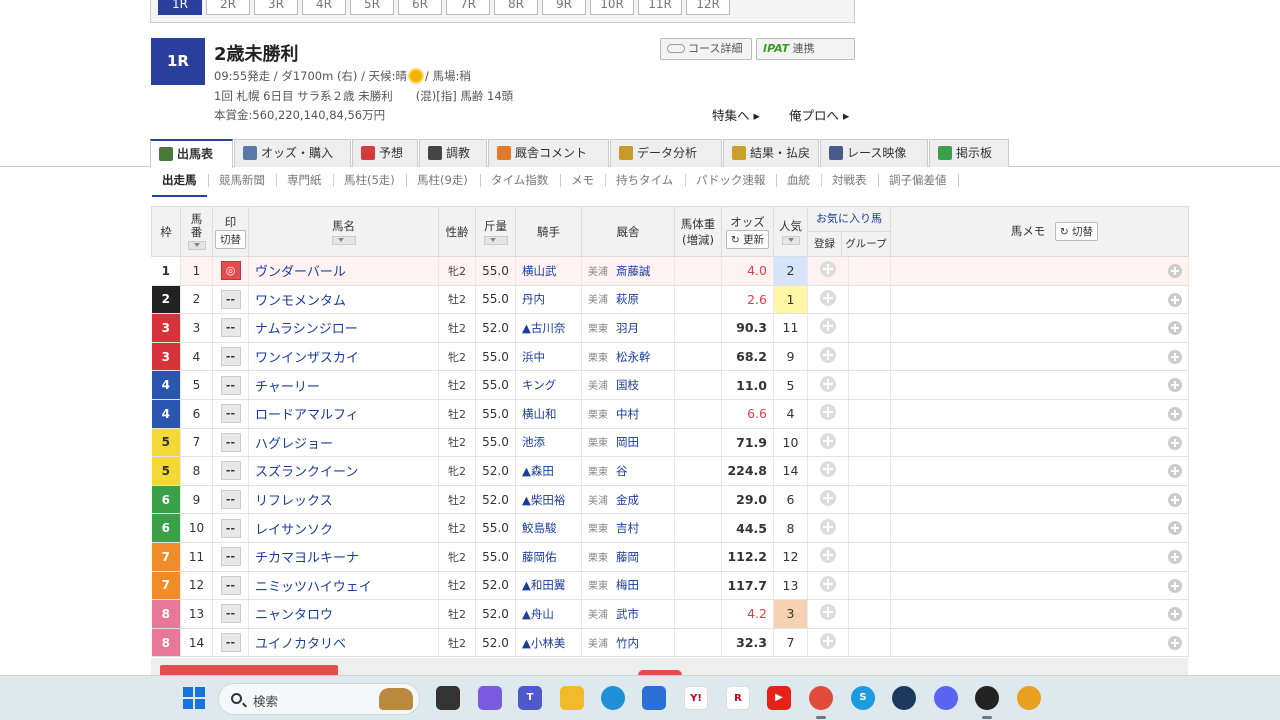  Describe the element at coordinates (572, 698) in the screenshot. I see `file-explorer-icon` at that location.